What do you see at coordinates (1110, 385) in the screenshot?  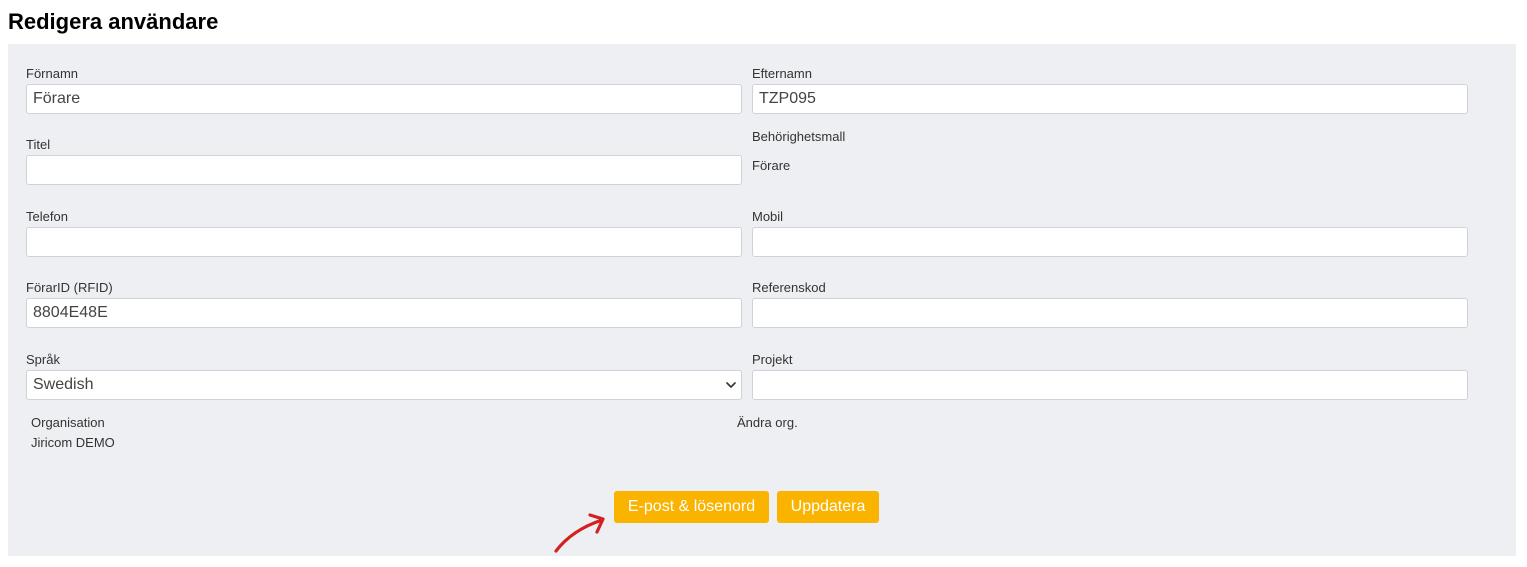 I see `project-input` at bounding box center [1110, 385].